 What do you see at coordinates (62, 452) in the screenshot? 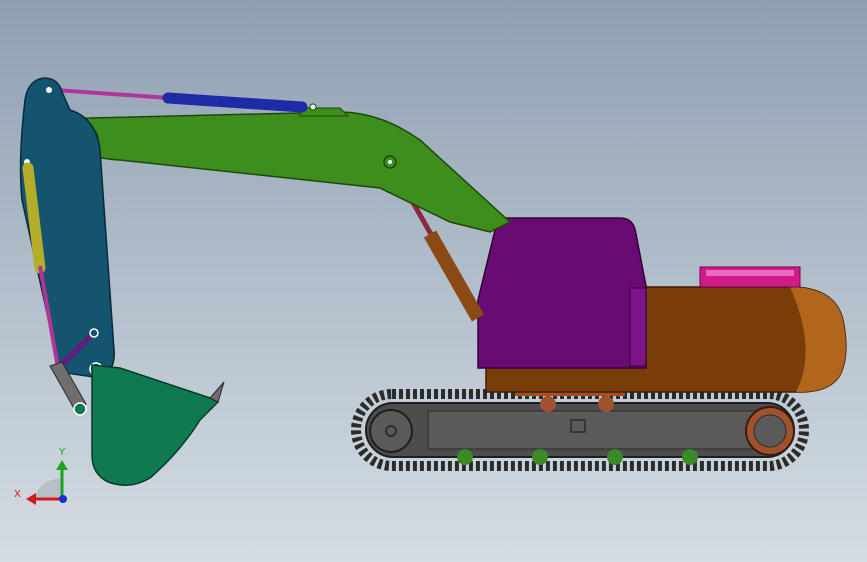
I see `y-axis-label: Y` at bounding box center [62, 452].